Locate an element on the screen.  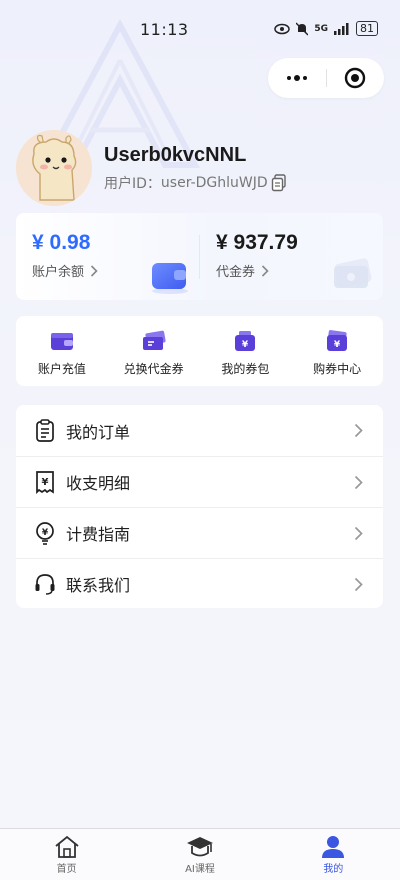
menu-item-label: 计费指南 is located at coordinates (98, 534).